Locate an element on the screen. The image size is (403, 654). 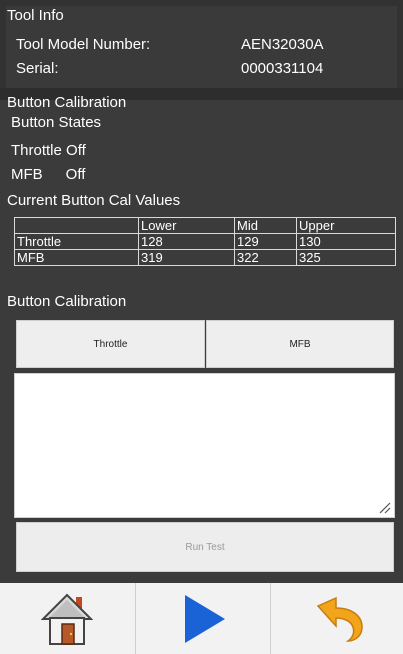
table-row: Throttle 128 129 130 is located at coordinates (205, 241).